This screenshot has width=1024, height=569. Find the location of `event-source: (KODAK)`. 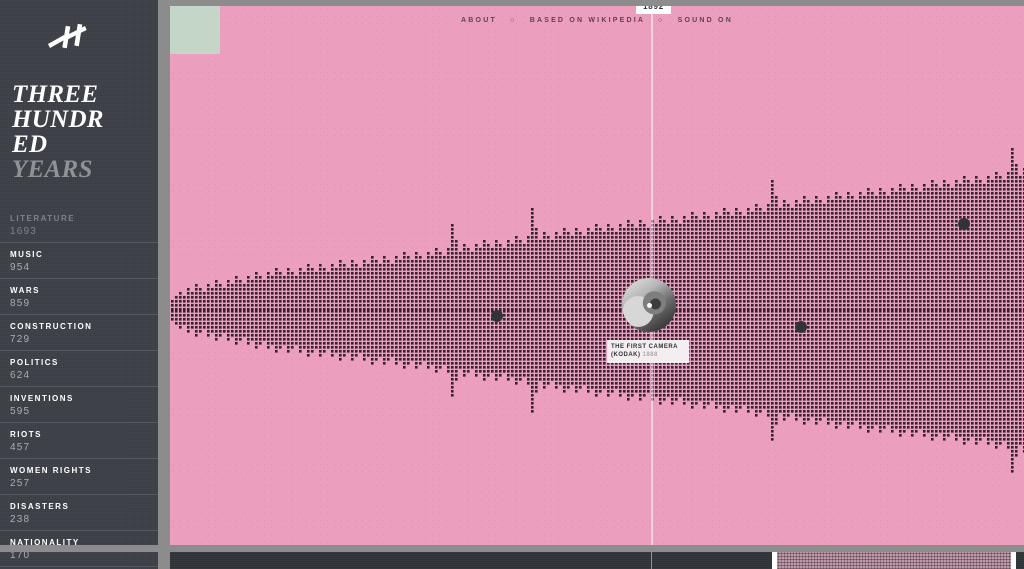

event-source: (KODAK) is located at coordinates (626, 355).